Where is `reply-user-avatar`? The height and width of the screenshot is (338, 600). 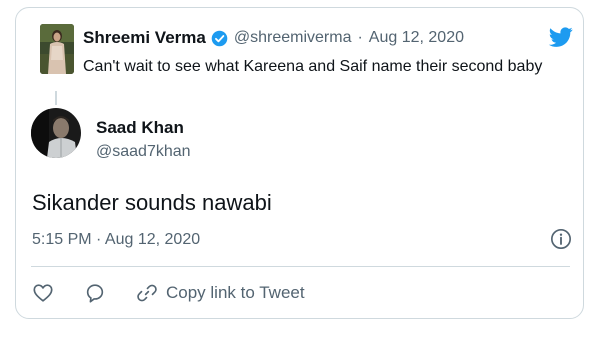
reply-user-avatar is located at coordinates (56, 133).